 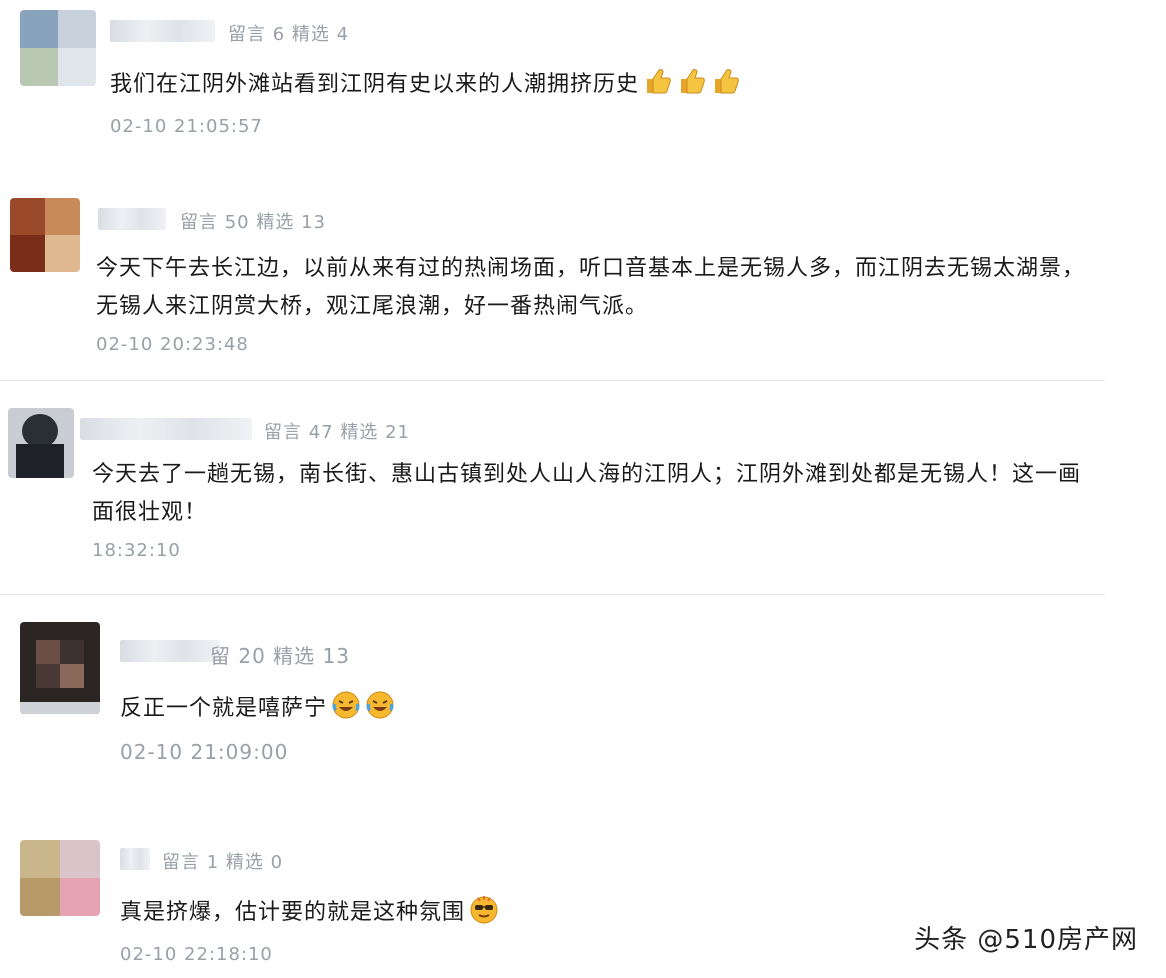 What do you see at coordinates (150, 512) in the screenshot?
I see `comment-text: 面很壮观！` at bounding box center [150, 512].